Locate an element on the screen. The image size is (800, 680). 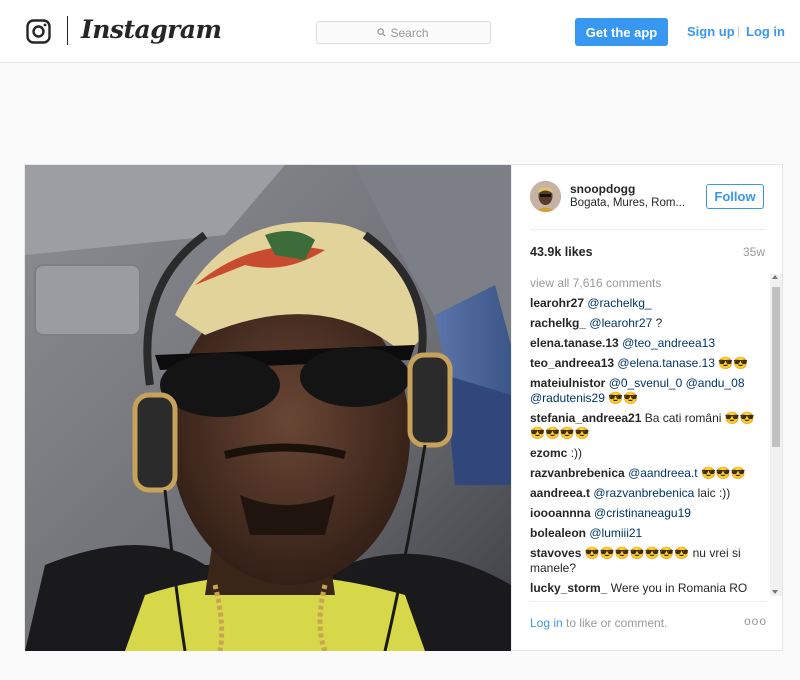
comment-item: razvanbrebenica @aandreea.t 😎😎😎 is located at coordinates (649, 473).